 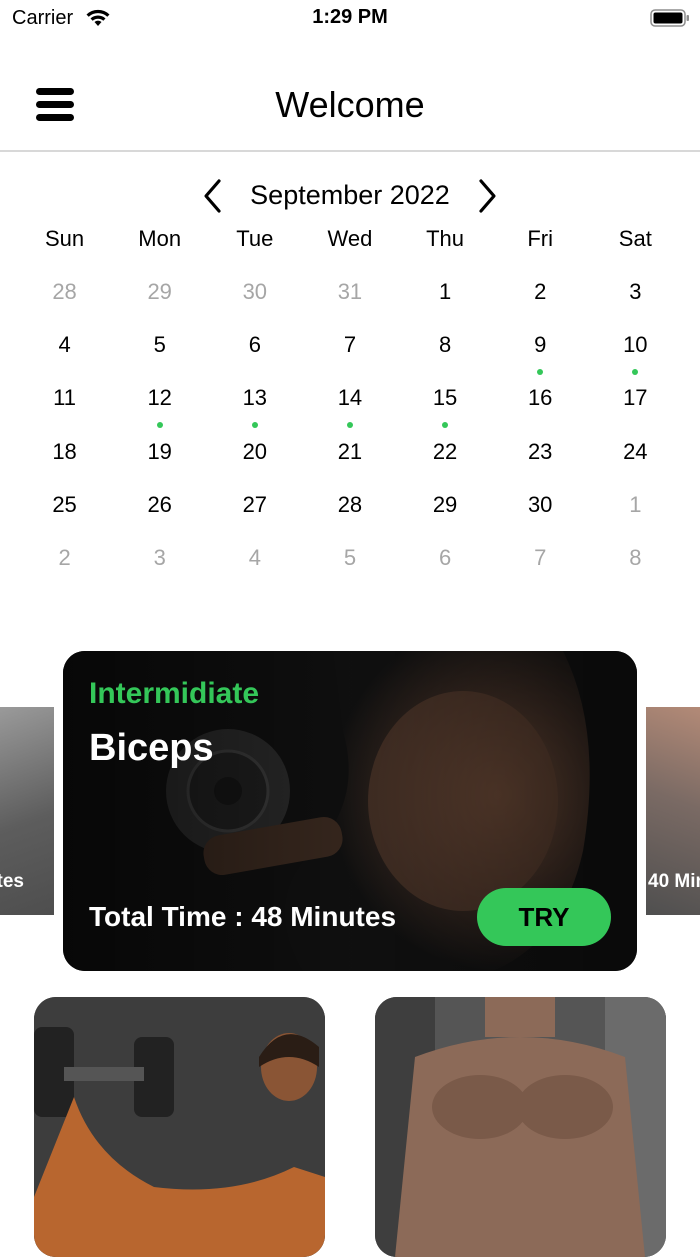 What do you see at coordinates (635, 238) in the screenshot?
I see `weekday-label: Sat` at bounding box center [635, 238].